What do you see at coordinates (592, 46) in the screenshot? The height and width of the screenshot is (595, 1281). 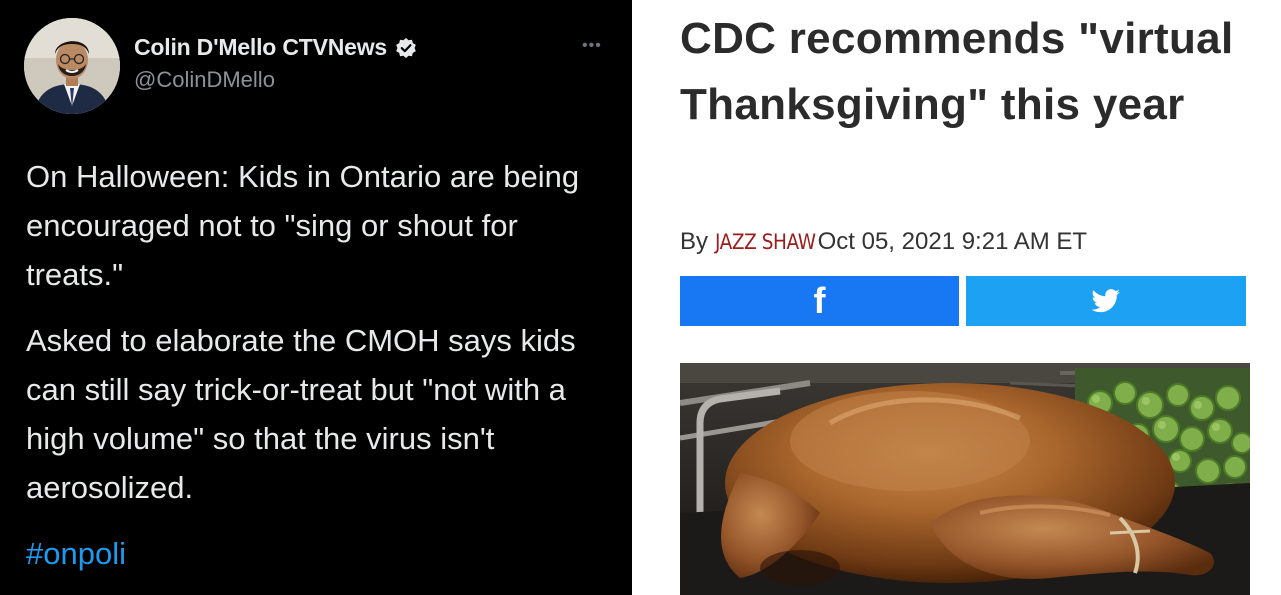 I see `more-options-icon: •••` at bounding box center [592, 46].